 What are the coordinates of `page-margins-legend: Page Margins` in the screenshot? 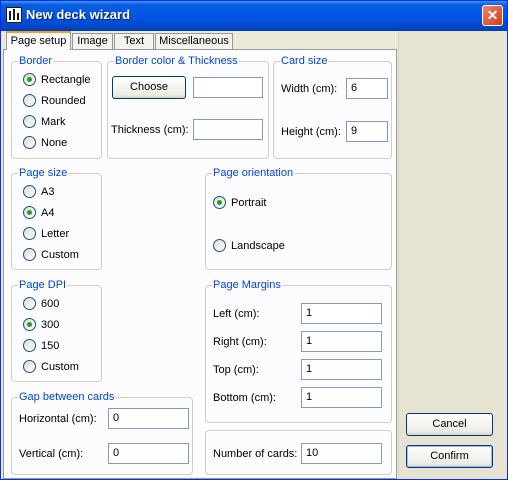 It's located at (247, 285).